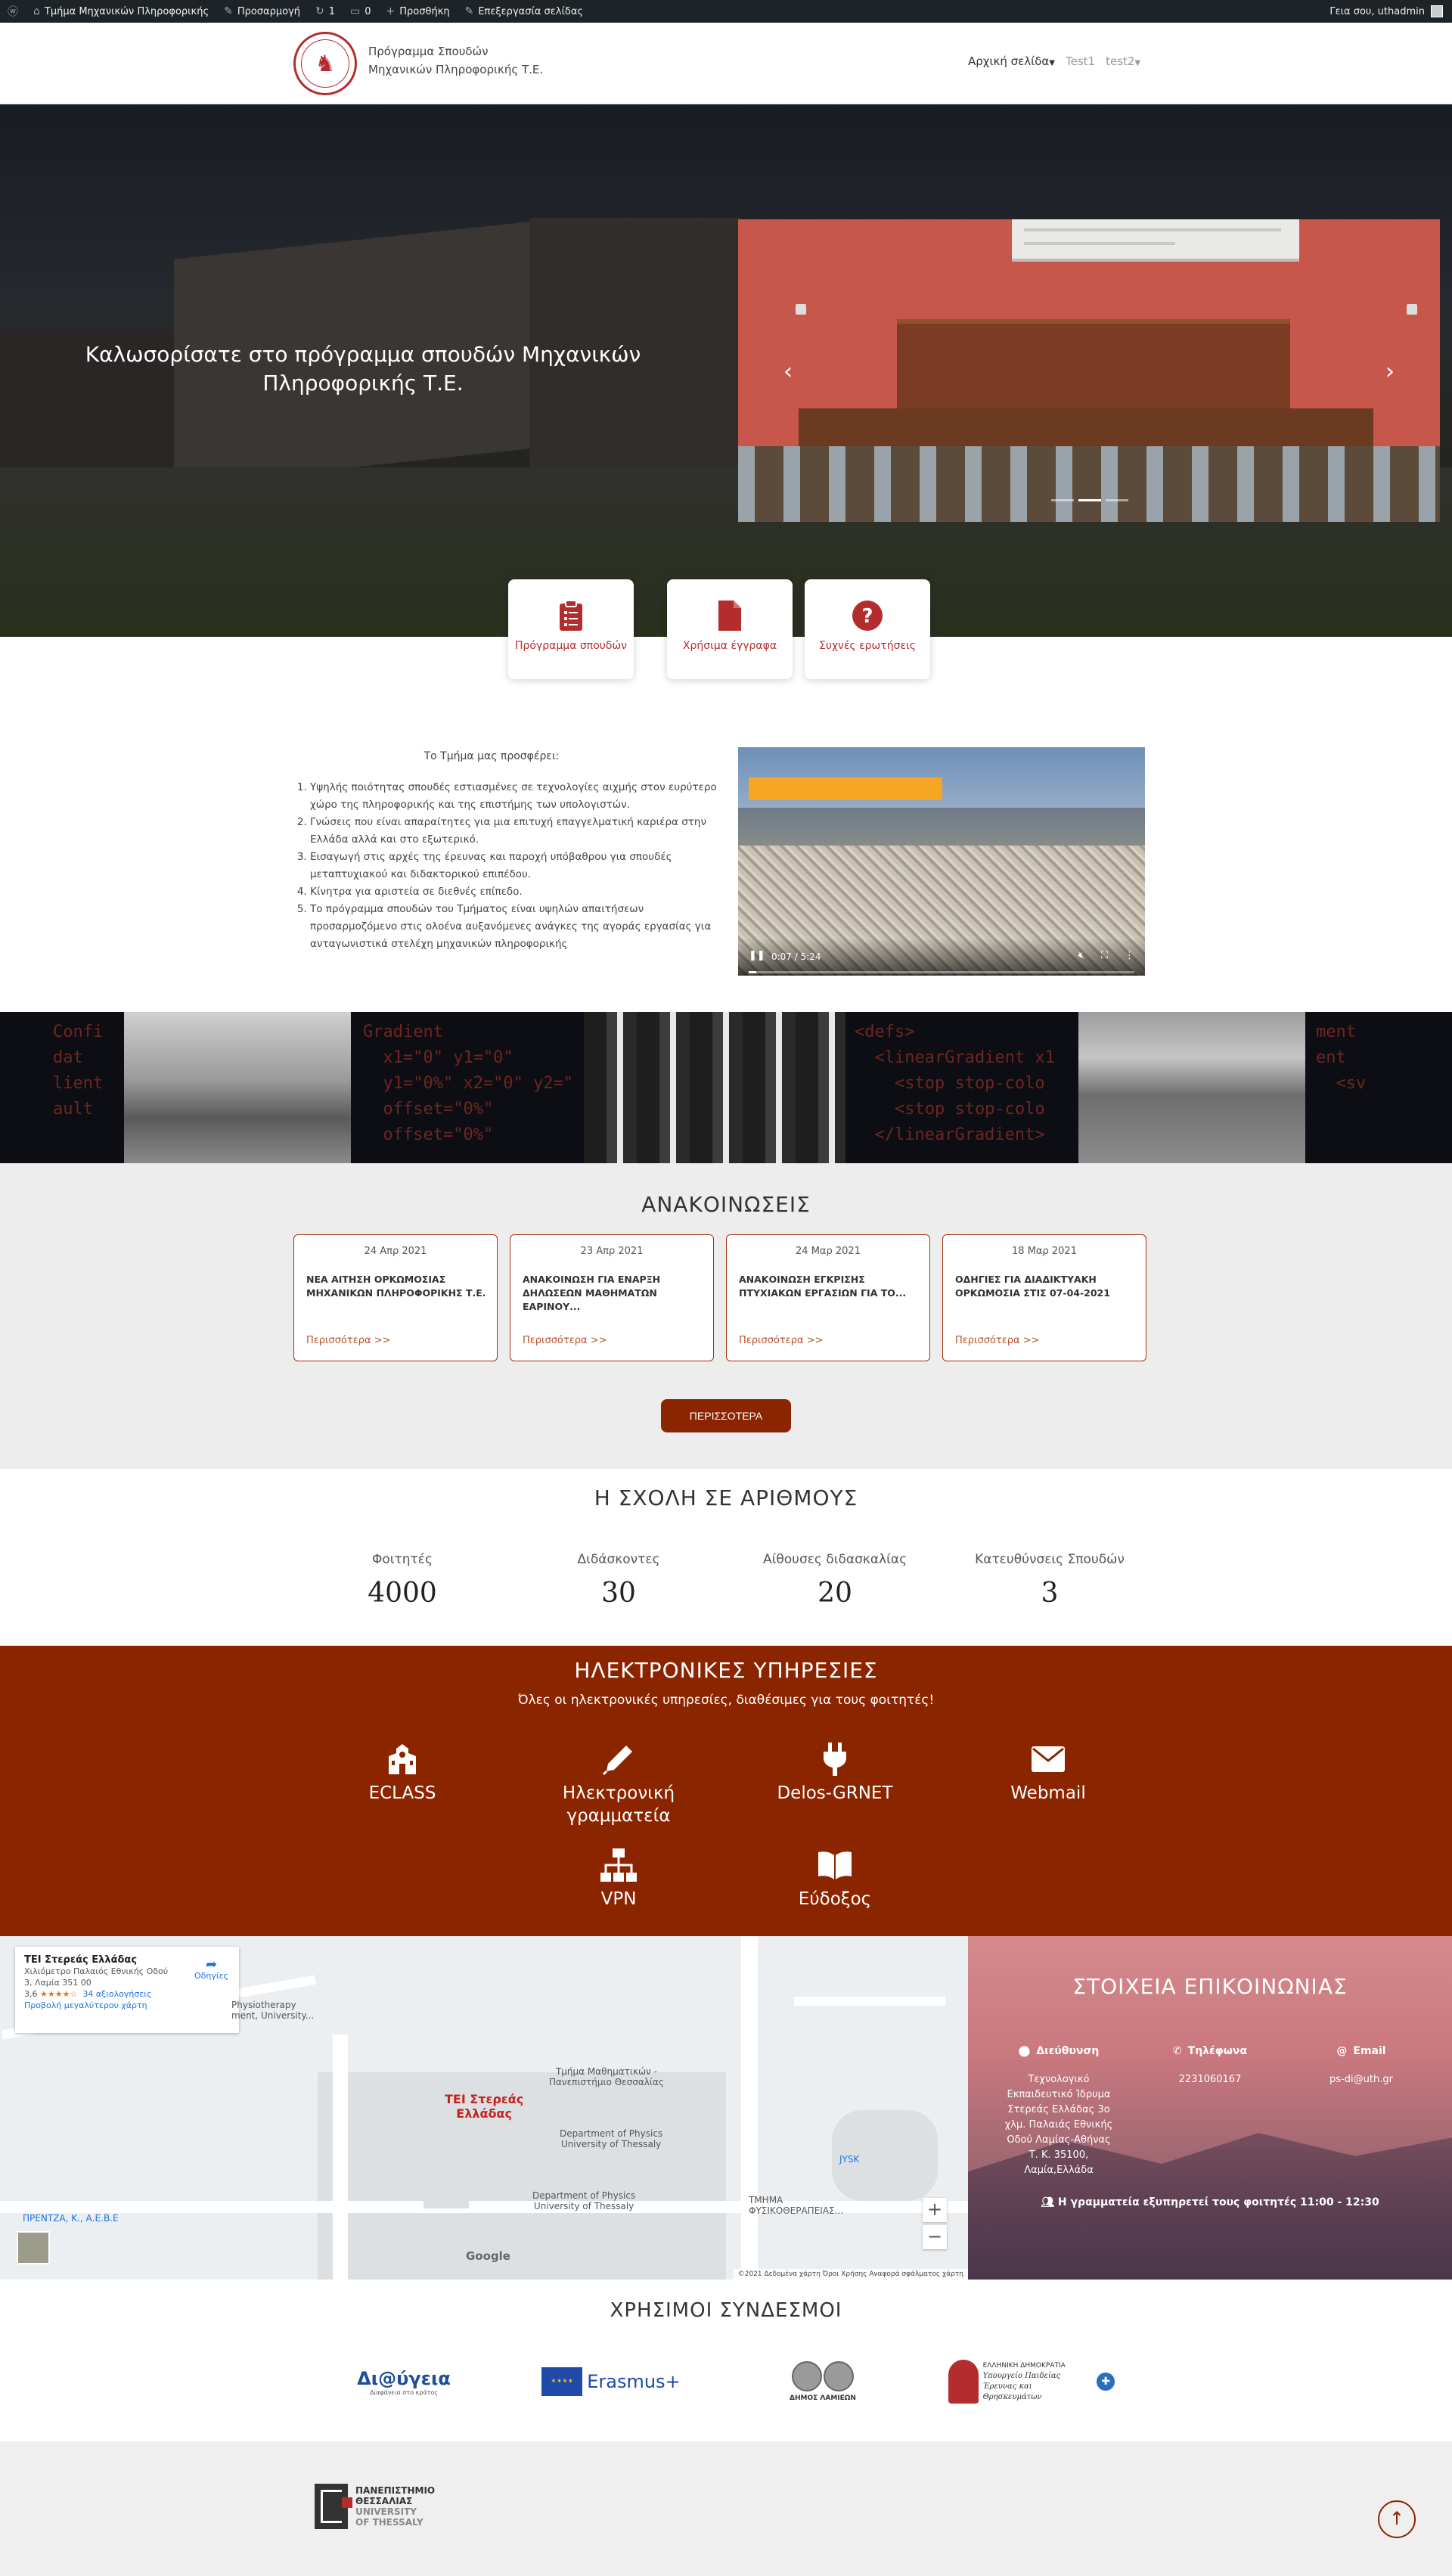 This screenshot has width=1452, height=2576. What do you see at coordinates (1048, 1774) in the screenshot?
I see `service-webmail: Webmail` at bounding box center [1048, 1774].